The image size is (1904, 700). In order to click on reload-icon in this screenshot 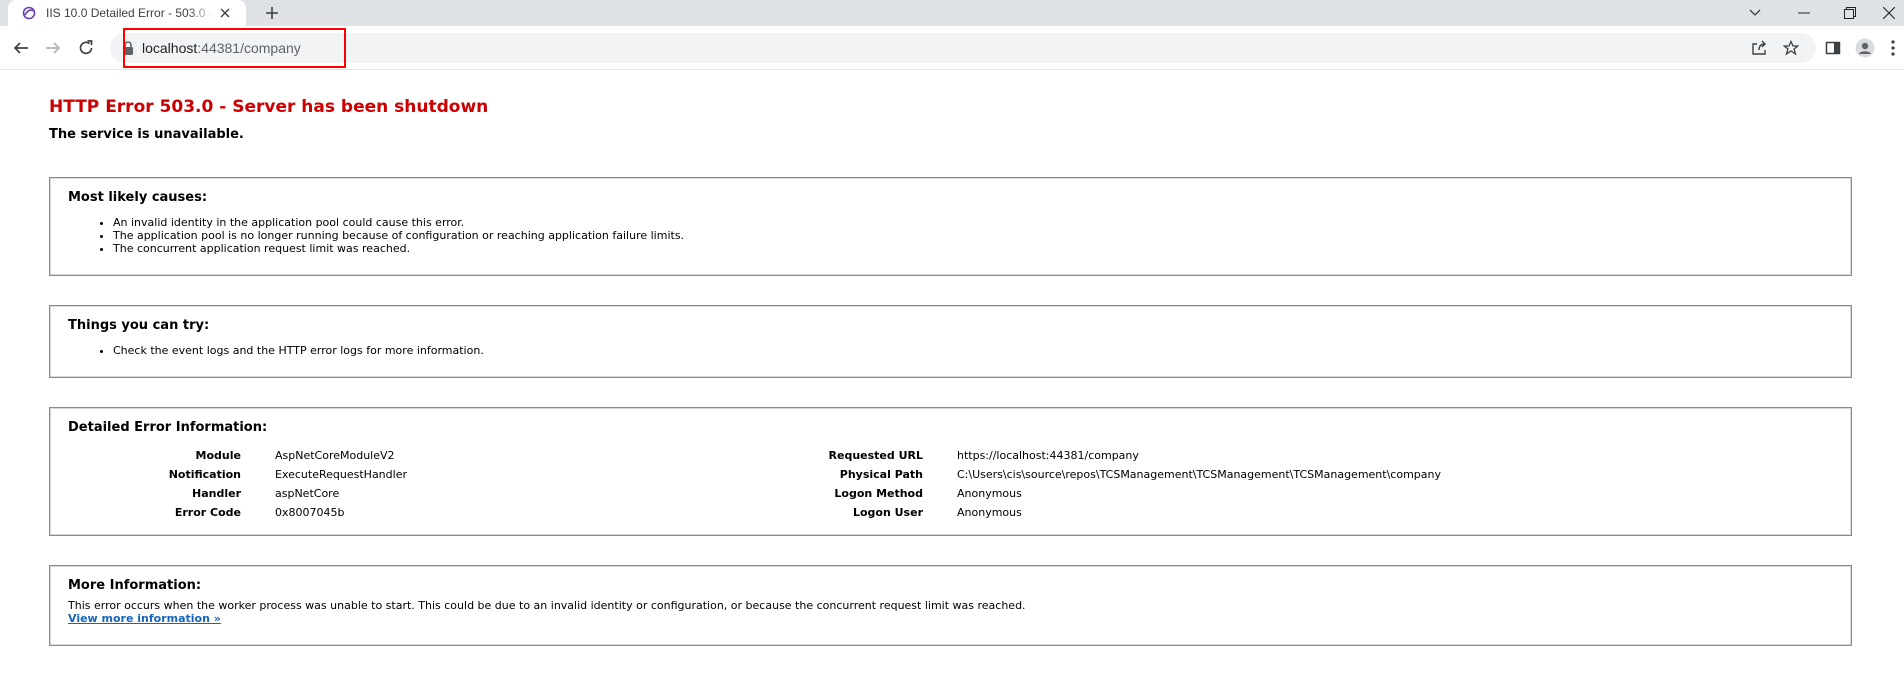, I will do `click(86, 48)`.